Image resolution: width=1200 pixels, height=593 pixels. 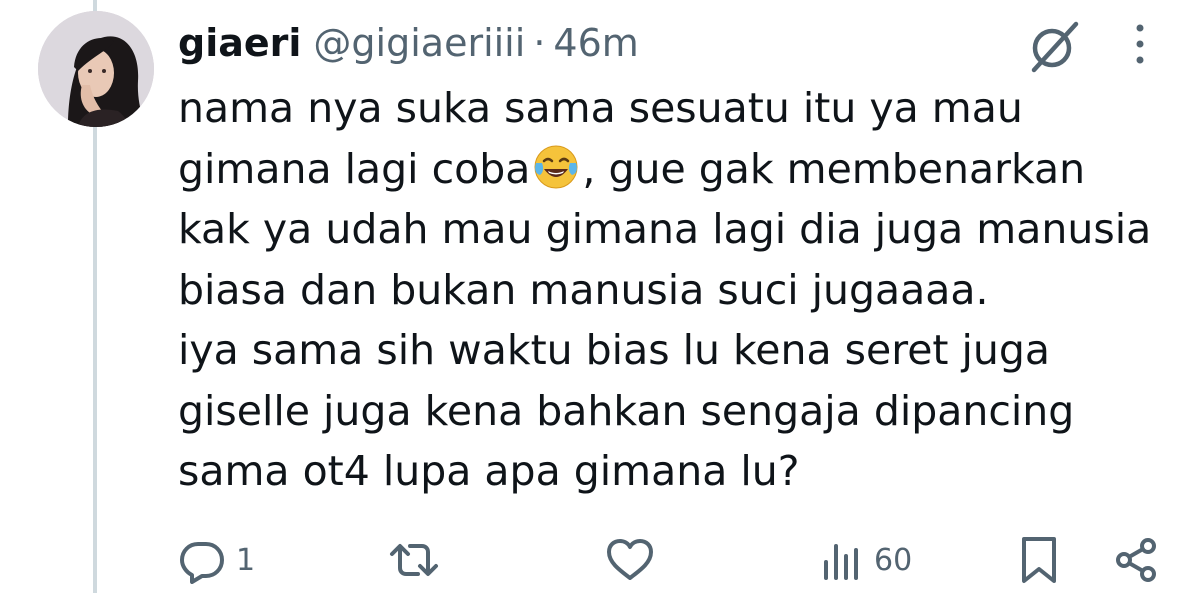 What do you see at coordinates (866, 560) in the screenshot?
I see `views-button: 60` at bounding box center [866, 560].